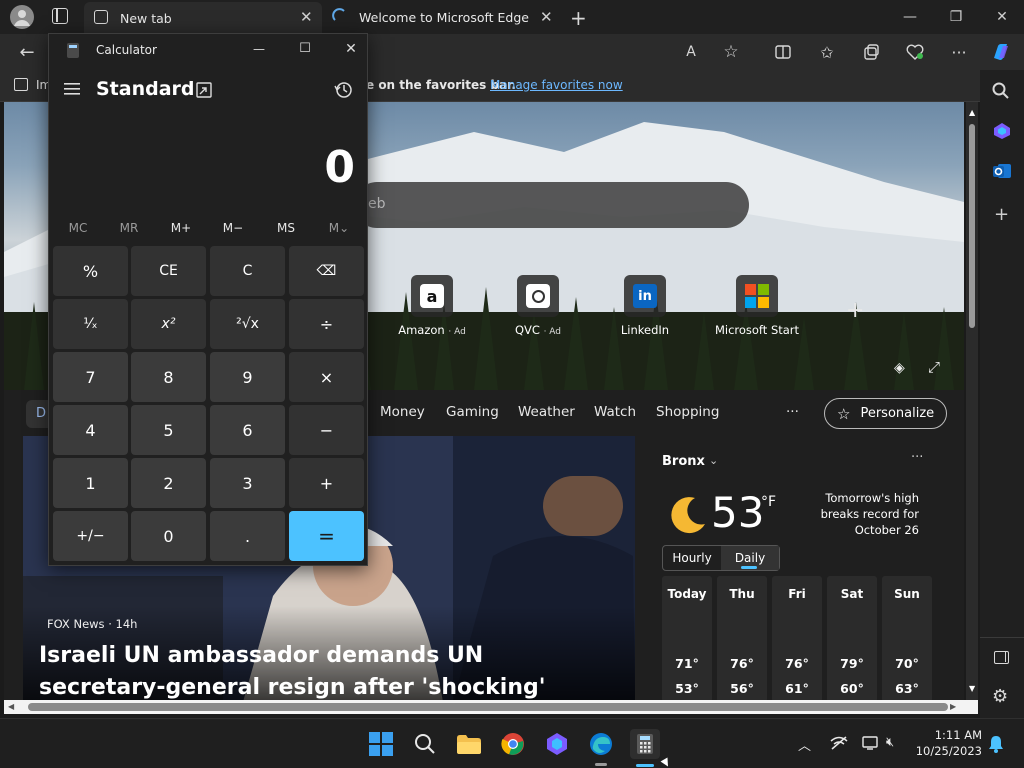 The height and width of the screenshot is (768, 1024). Describe the element at coordinates (305, 50) in the screenshot. I see `calc-maximize-button: ☐` at that location.